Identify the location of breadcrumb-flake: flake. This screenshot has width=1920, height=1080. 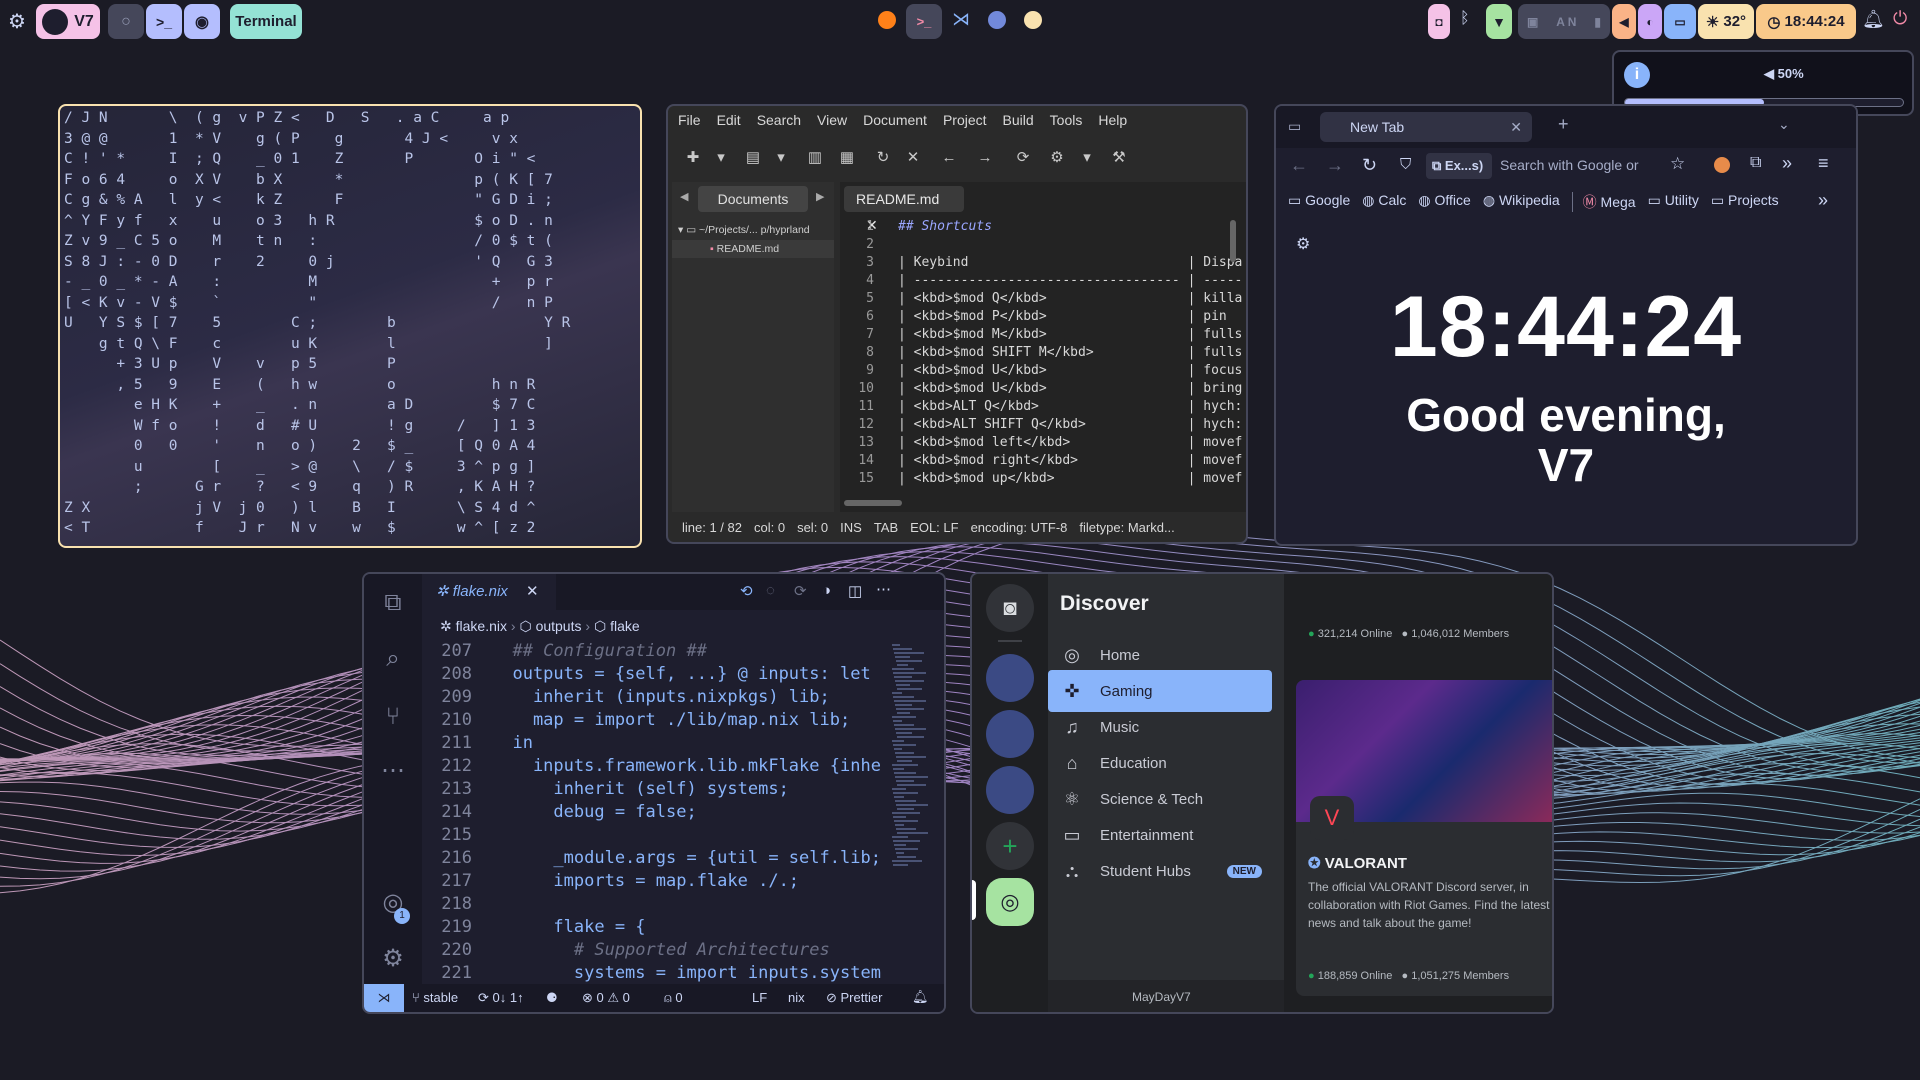
(625, 626).